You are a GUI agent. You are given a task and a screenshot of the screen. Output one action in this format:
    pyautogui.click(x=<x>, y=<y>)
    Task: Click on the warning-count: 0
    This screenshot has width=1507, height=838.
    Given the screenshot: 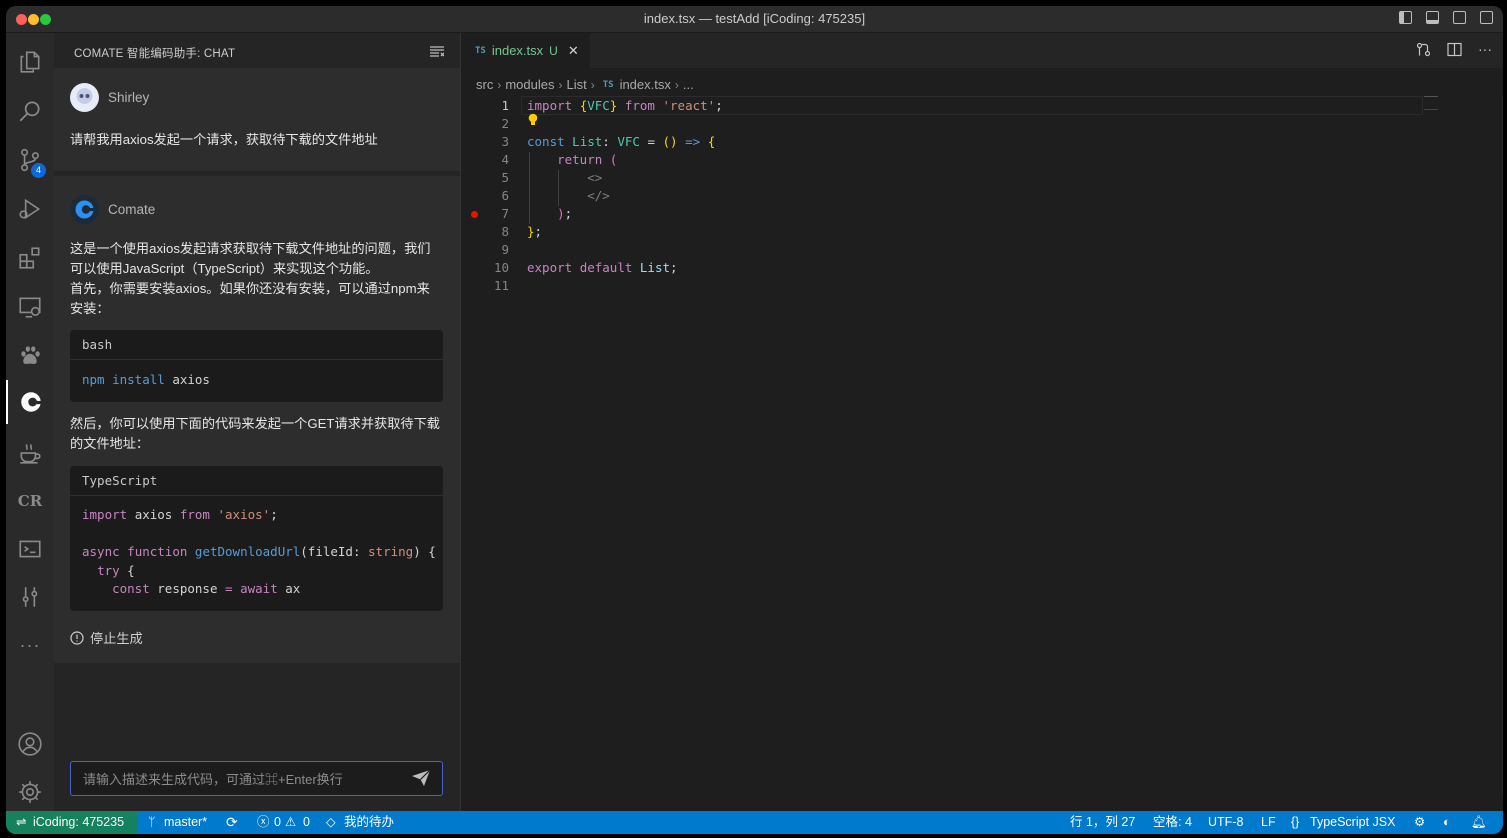 What is the action you would take?
    pyautogui.click(x=306, y=822)
    